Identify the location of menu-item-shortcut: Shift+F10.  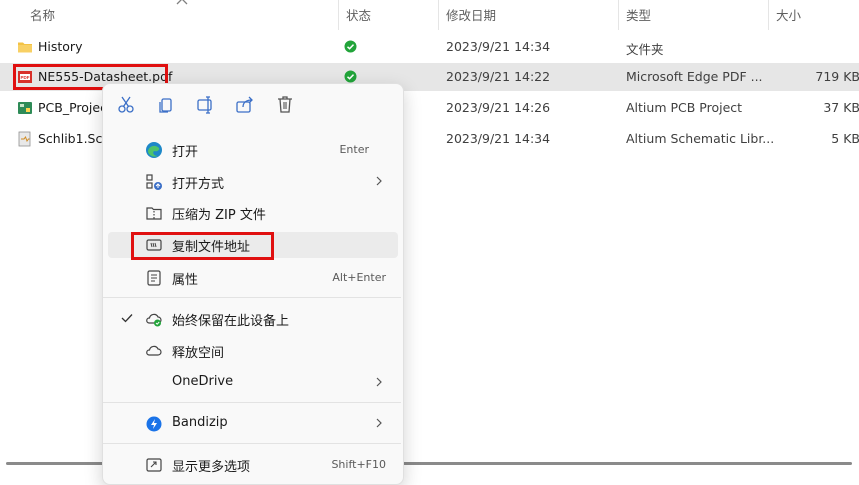
(358, 464).